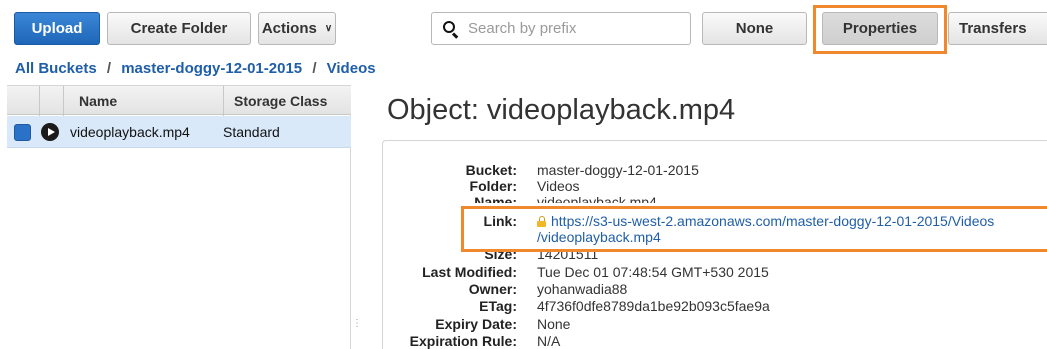  What do you see at coordinates (469, 272) in the screenshot?
I see `last-modified-label: Last Modified:` at bounding box center [469, 272].